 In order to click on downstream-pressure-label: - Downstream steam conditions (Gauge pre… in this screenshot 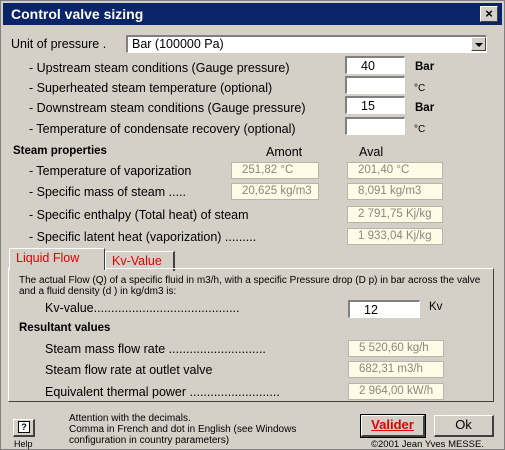, I will do `click(167, 108)`.